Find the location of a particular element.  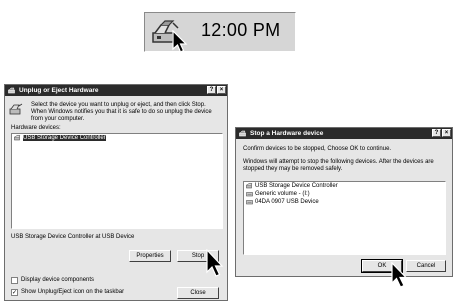

taskbar-tray: 12:00 PM is located at coordinates (220, 32).